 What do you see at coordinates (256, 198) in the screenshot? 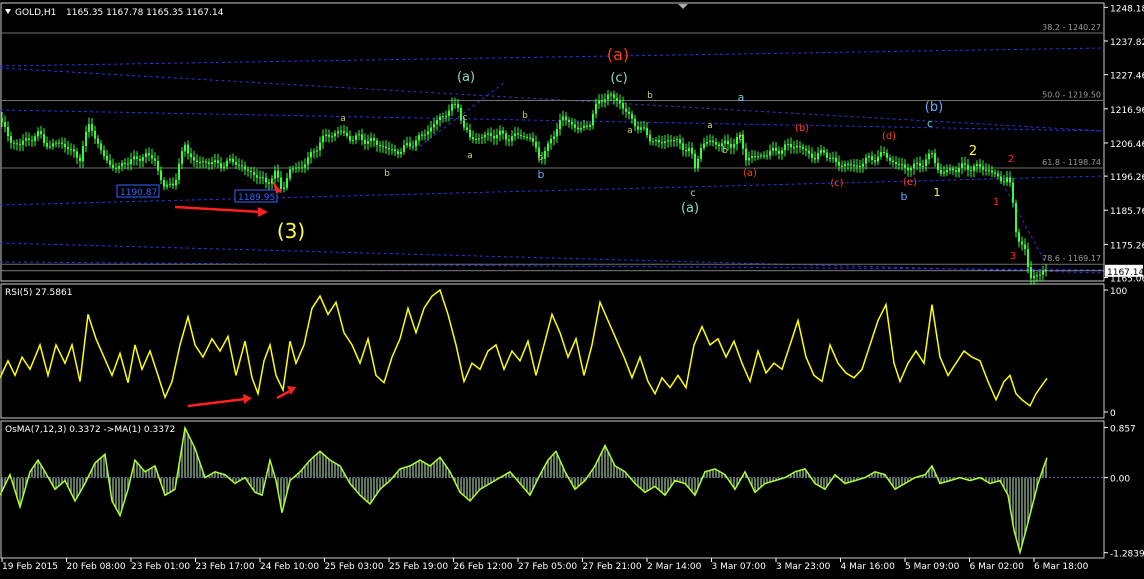
I see `price-box-label: 1189.95` at bounding box center [256, 198].